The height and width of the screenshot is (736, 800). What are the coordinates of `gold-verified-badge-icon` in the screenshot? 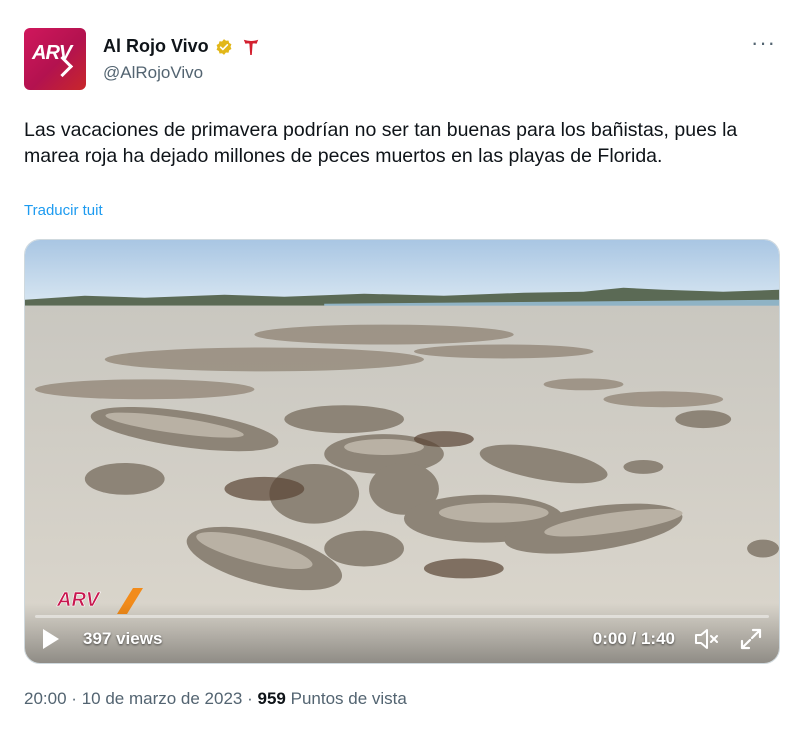 It's located at (224, 47).